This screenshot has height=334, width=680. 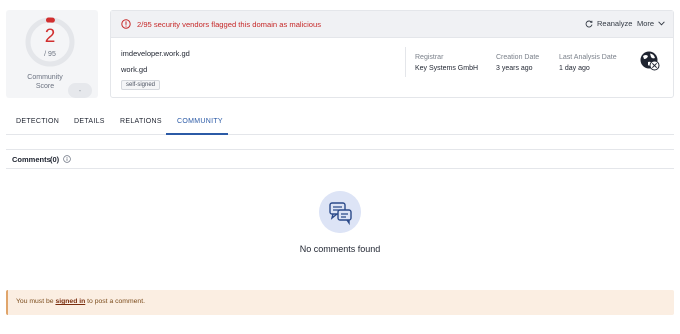 What do you see at coordinates (588, 57) in the screenshot?
I see `last-analysis-label: Last Analysis Date` at bounding box center [588, 57].